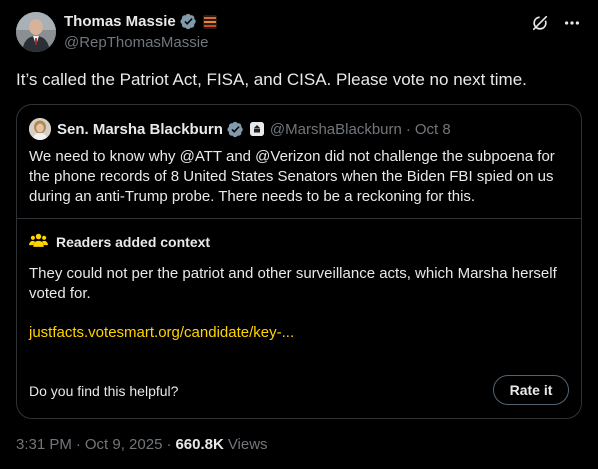 This screenshot has width=598, height=469. Describe the element at coordinates (133, 241) in the screenshot. I see `readers-context-title: Readers added context` at that location.